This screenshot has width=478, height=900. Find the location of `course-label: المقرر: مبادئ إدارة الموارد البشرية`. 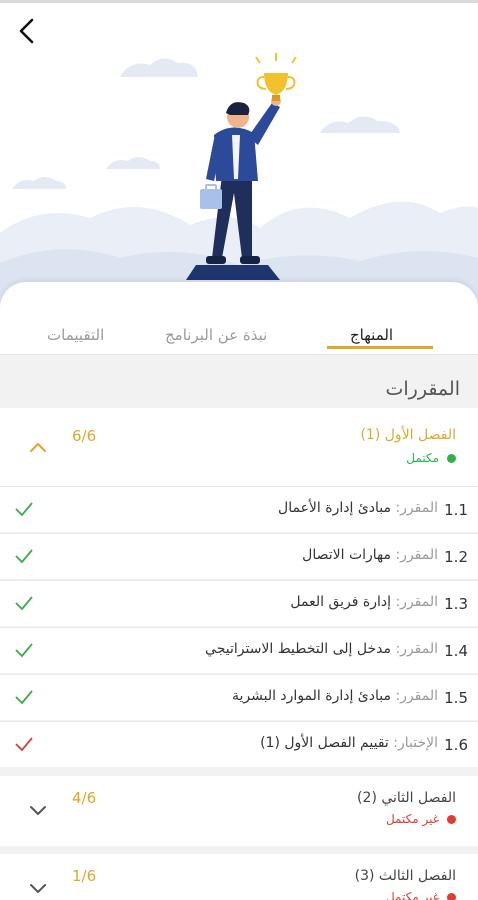

course-label: المقرر: مبادئ إدارة الموارد البشرية is located at coordinates (335, 696).